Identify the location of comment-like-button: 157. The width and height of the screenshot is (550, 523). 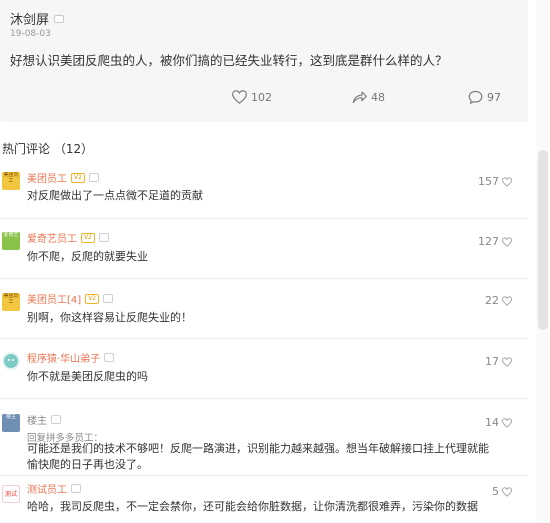
(495, 181).